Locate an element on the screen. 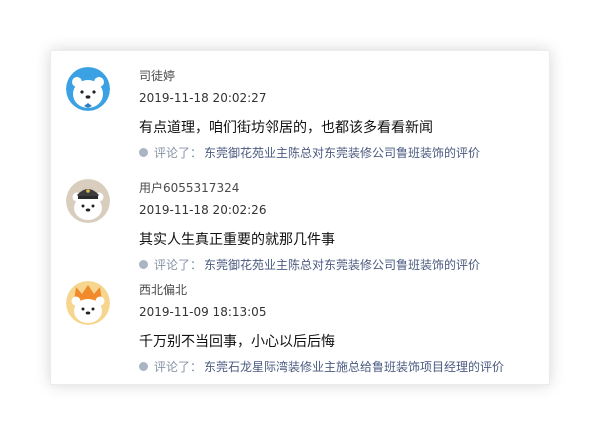  comment-time: 2019-11-18 20:02:27 is located at coordinates (203, 98).